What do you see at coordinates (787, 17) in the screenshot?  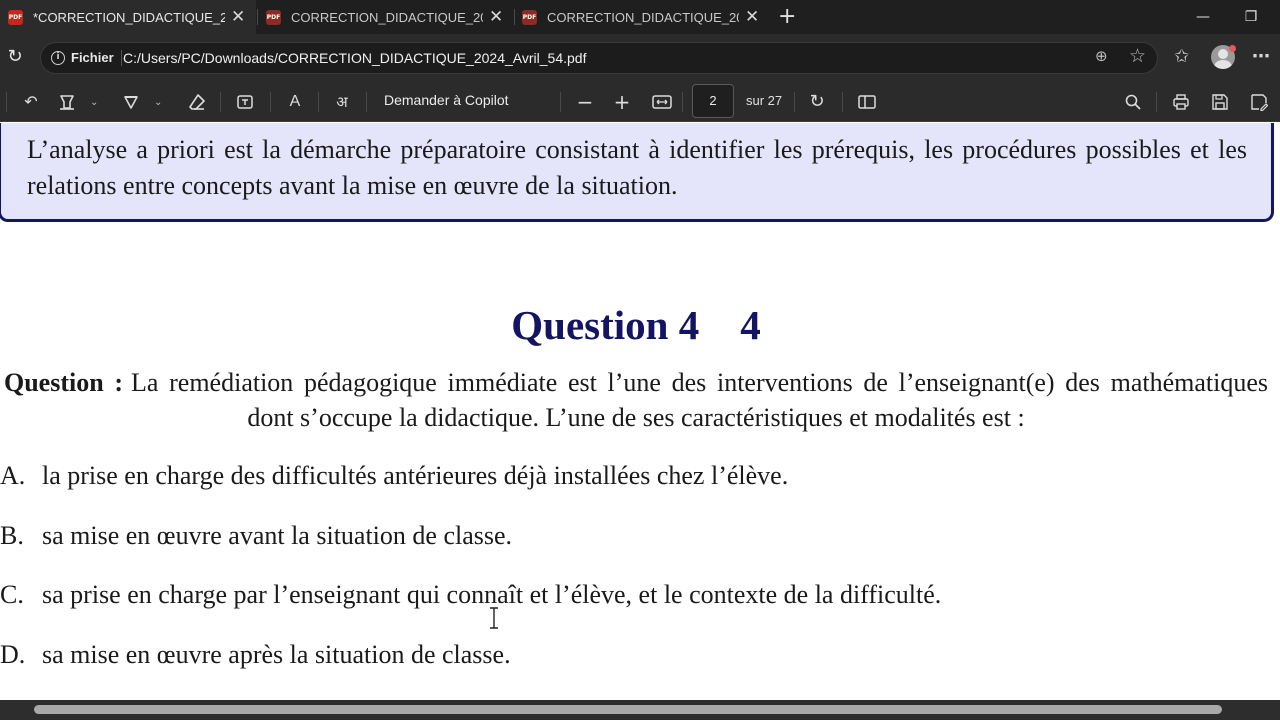 I see `new-tab-icon: +` at bounding box center [787, 17].